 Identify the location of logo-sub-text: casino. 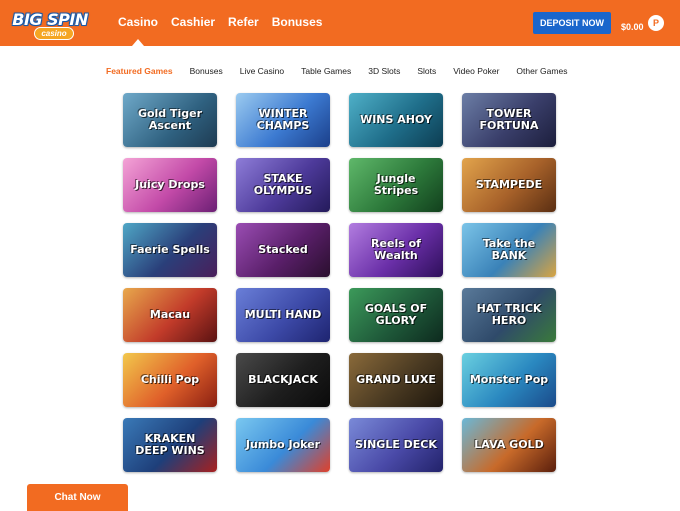
(54, 33).